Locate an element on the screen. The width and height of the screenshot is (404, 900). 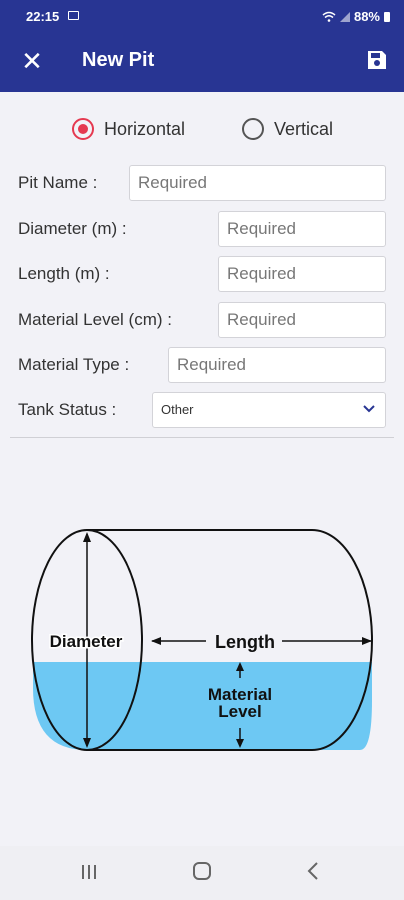
pit-name-input: Required is located at coordinates (257, 183).